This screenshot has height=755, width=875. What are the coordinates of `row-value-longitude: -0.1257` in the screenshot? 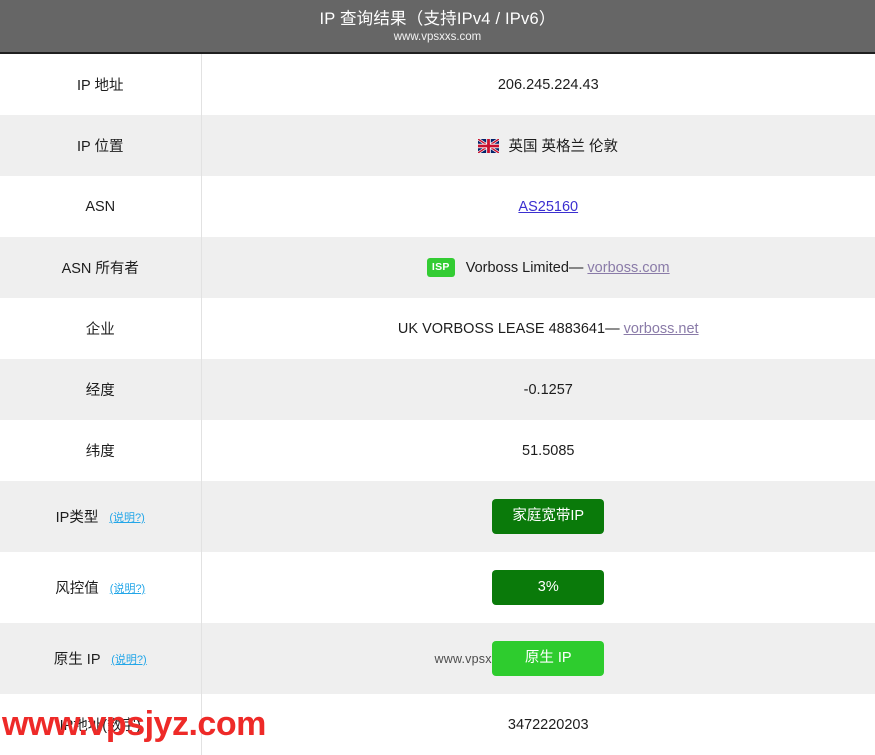 It's located at (538, 389).